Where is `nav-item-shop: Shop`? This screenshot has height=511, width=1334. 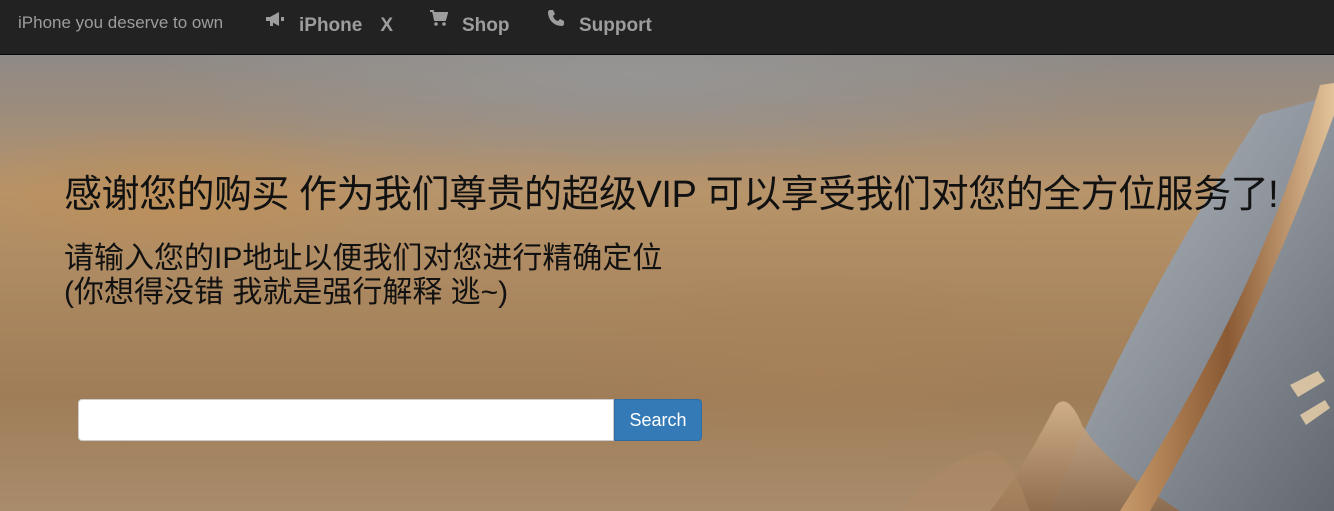
nav-item-shop: Shop is located at coordinates (470, 26).